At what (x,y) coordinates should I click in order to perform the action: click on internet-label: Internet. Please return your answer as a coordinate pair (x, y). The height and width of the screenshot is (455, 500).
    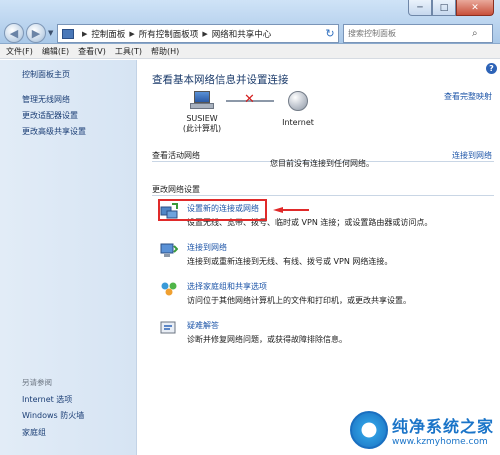
    Looking at the image, I should click on (298, 122).